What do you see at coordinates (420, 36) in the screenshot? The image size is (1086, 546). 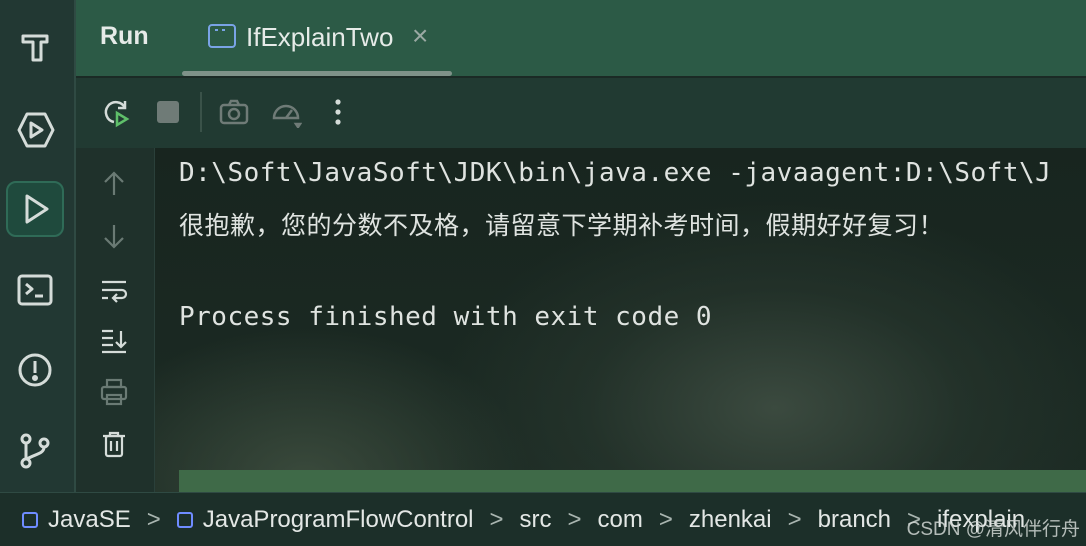 I see `close-icon: ×` at bounding box center [420, 36].